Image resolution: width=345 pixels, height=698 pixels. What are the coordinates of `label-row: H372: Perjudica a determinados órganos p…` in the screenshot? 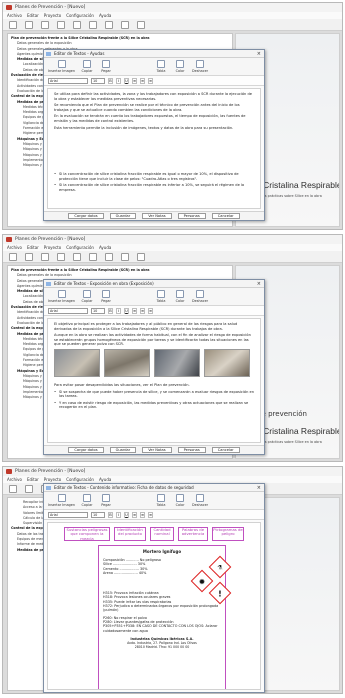 It's located at (161, 608).